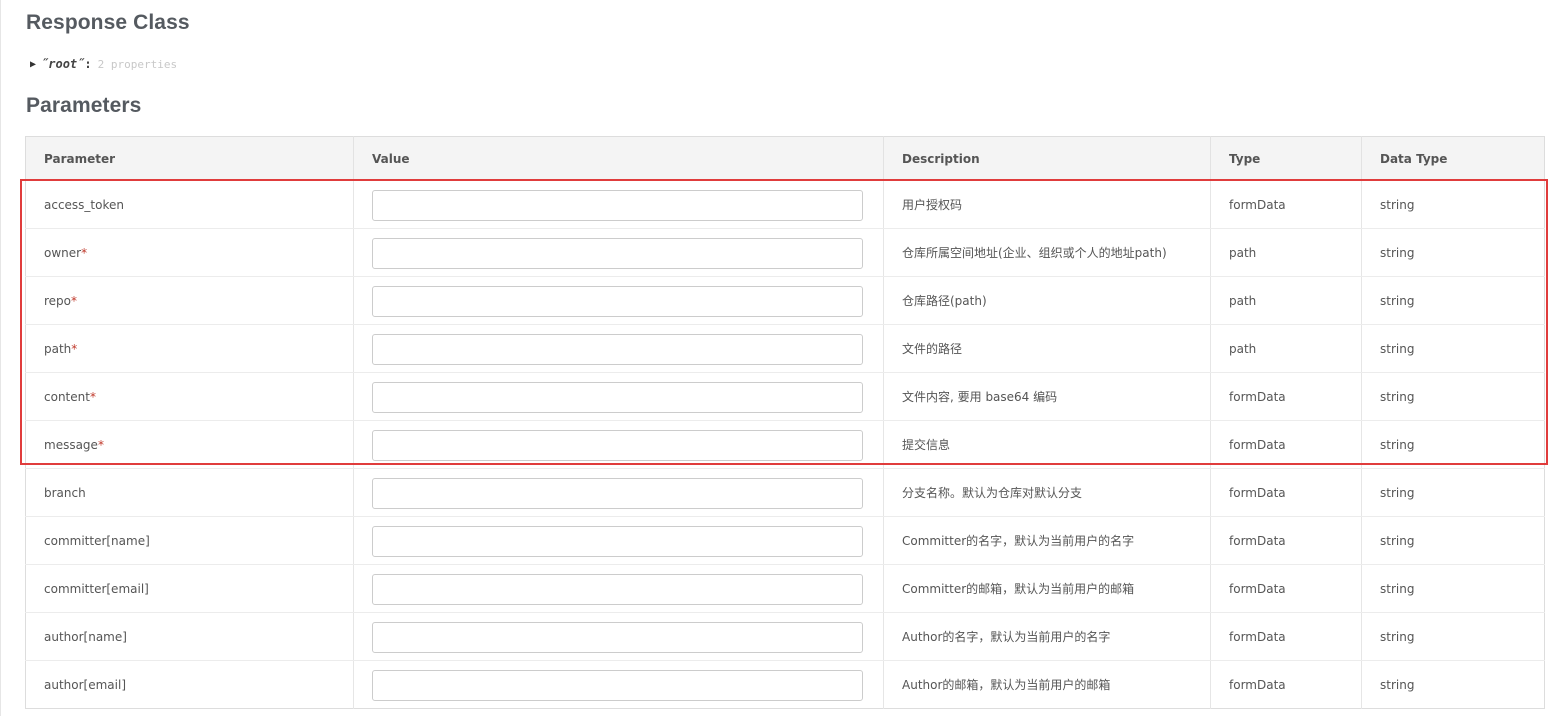  I want to click on model-colon: :, so click(88, 64).